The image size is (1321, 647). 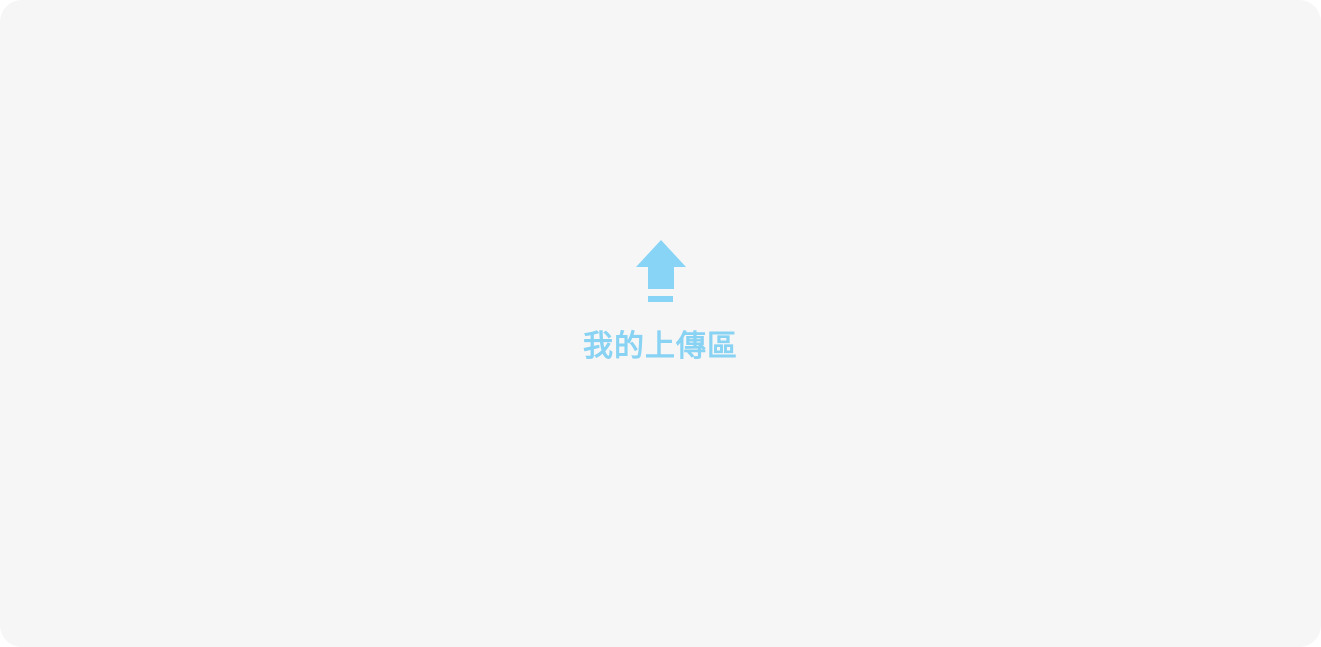 What do you see at coordinates (660, 271) in the screenshot?
I see `upload-arrow-icon` at bounding box center [660, 271].